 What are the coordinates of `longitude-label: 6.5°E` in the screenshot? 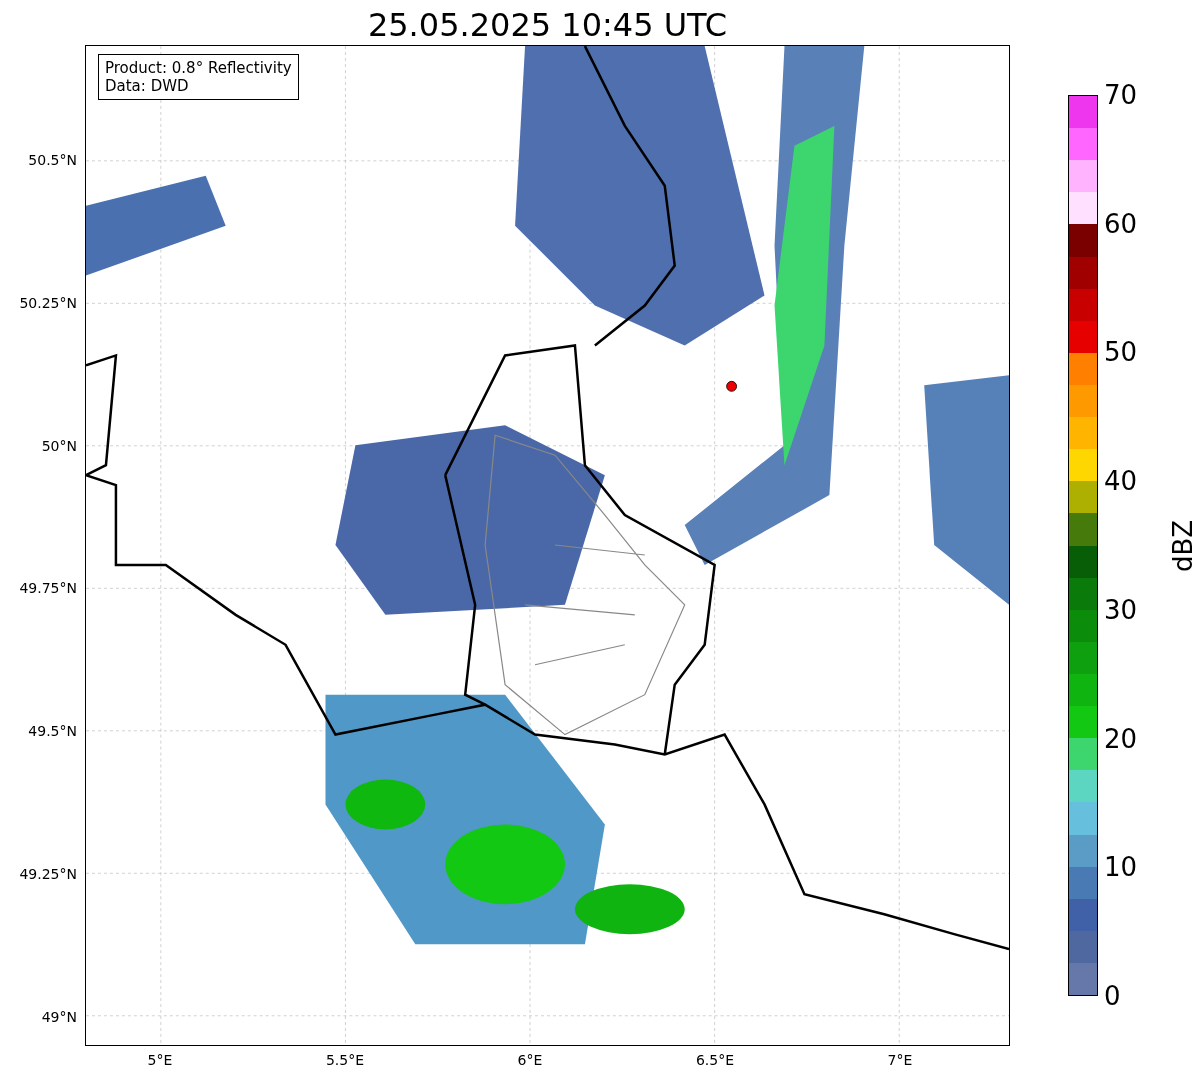 It's located at (715, 1060).